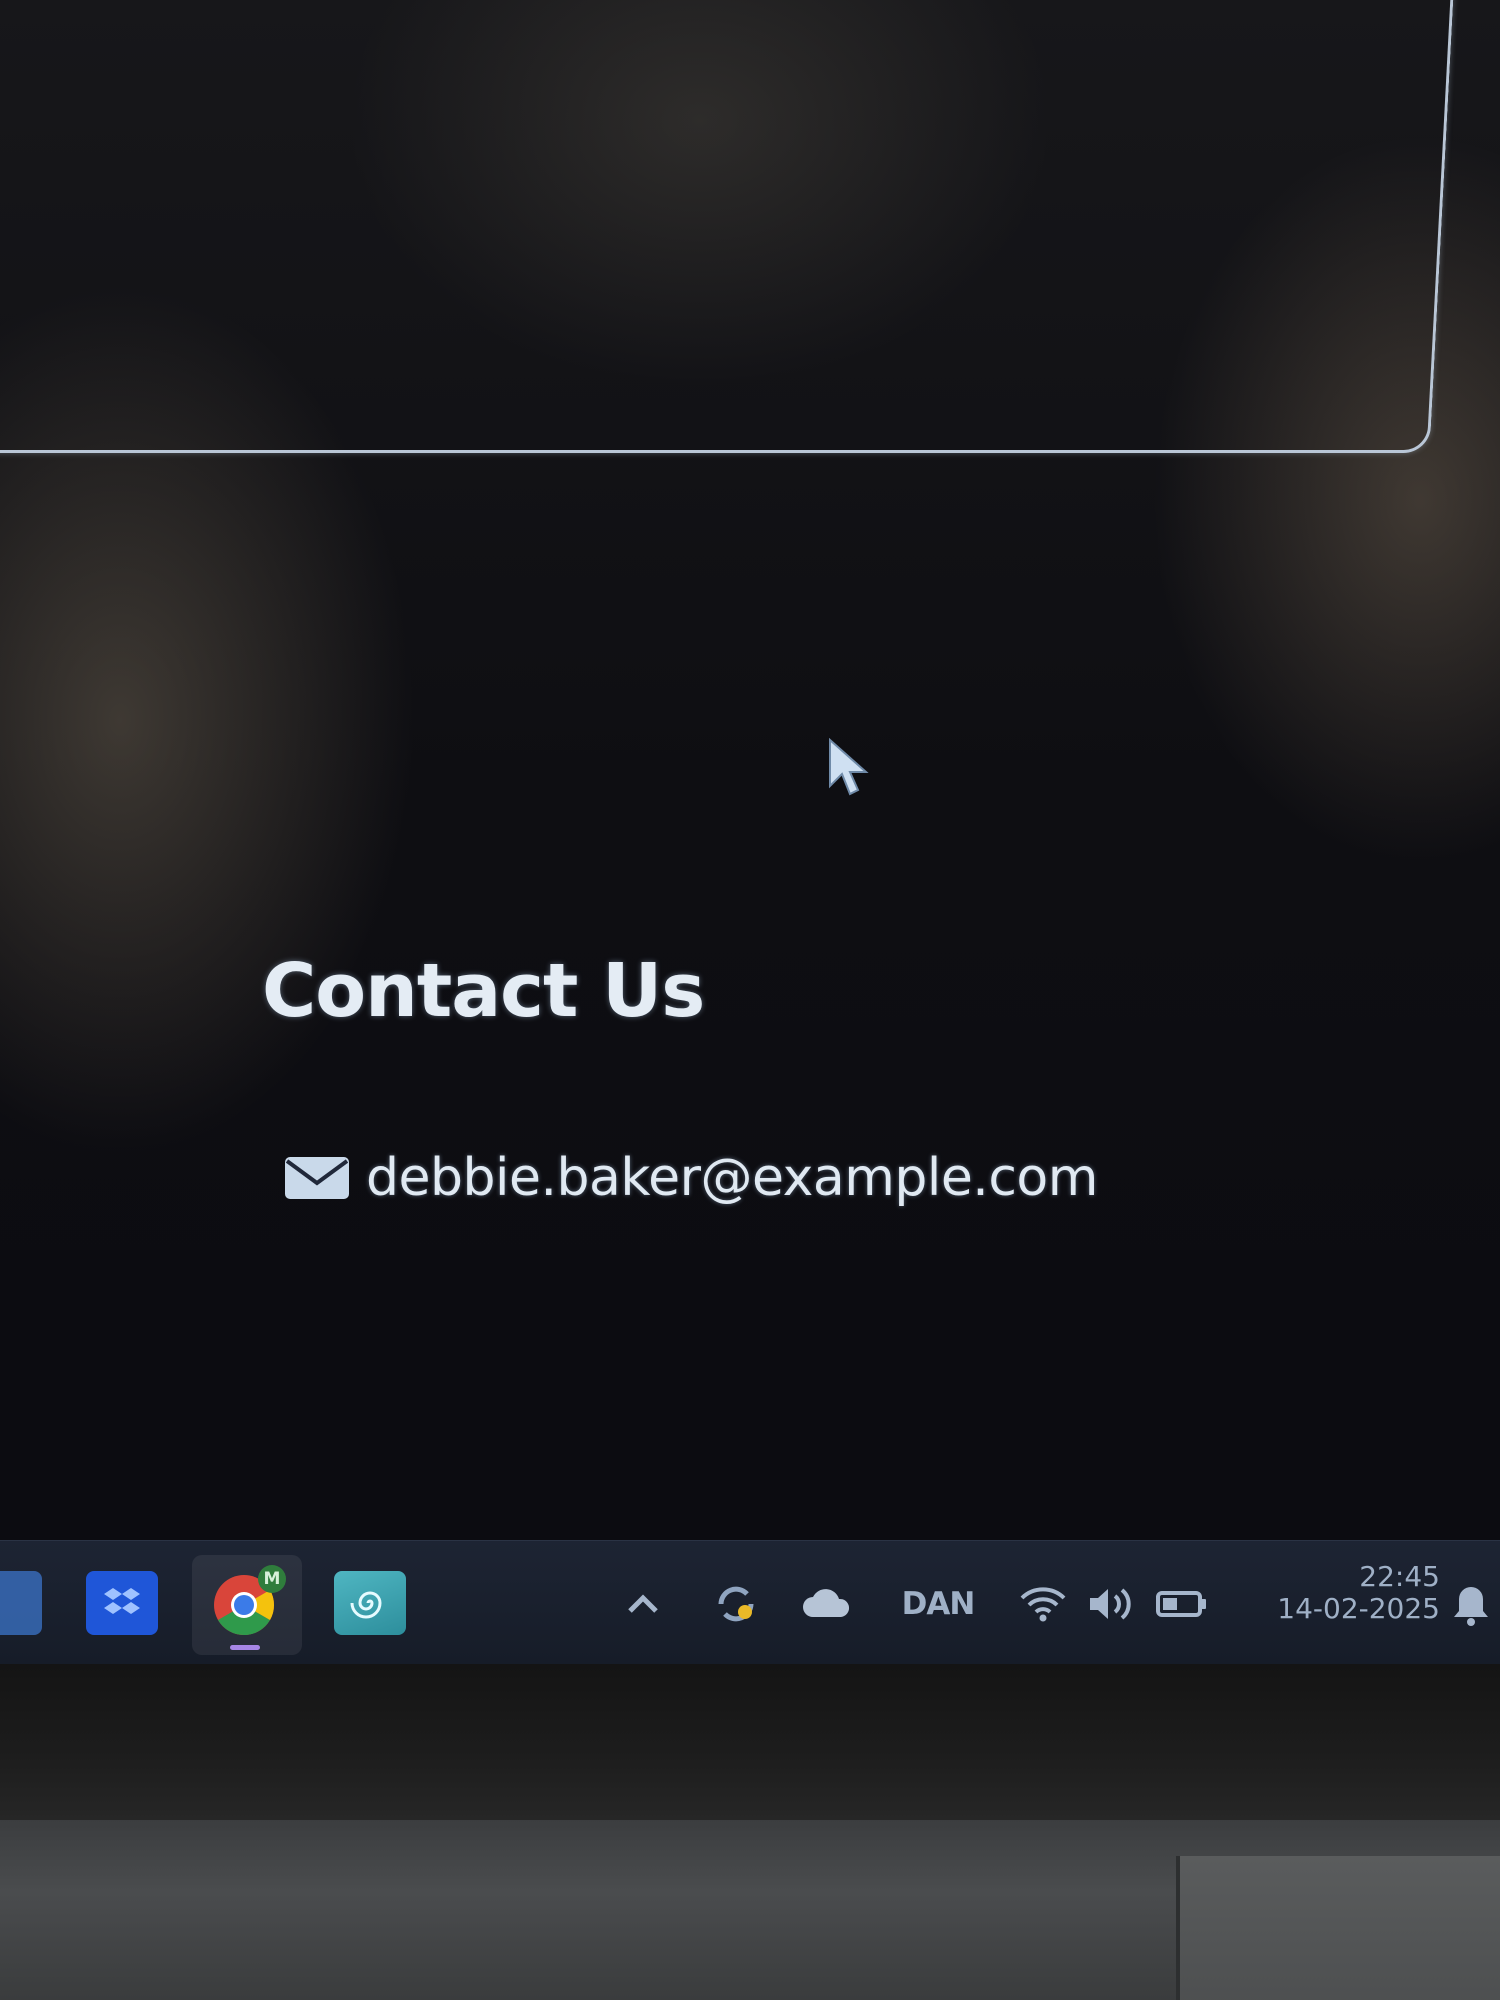 The height and width of the screenshot is (2000, 1500). I want to click on dropbox-icon, so click(122, 1603).